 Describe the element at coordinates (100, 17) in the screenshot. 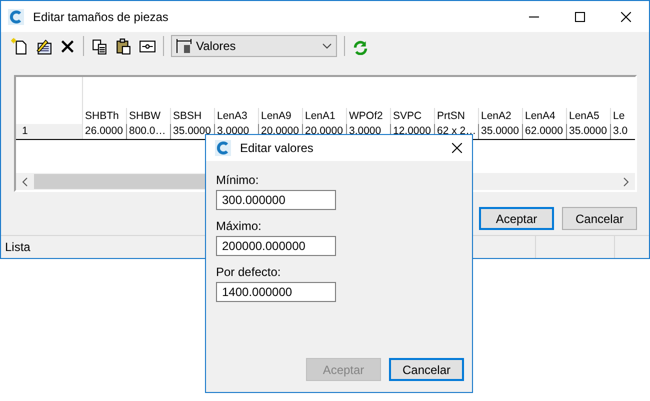

I see `window-title: Editar tamaños de piezas` at that location.